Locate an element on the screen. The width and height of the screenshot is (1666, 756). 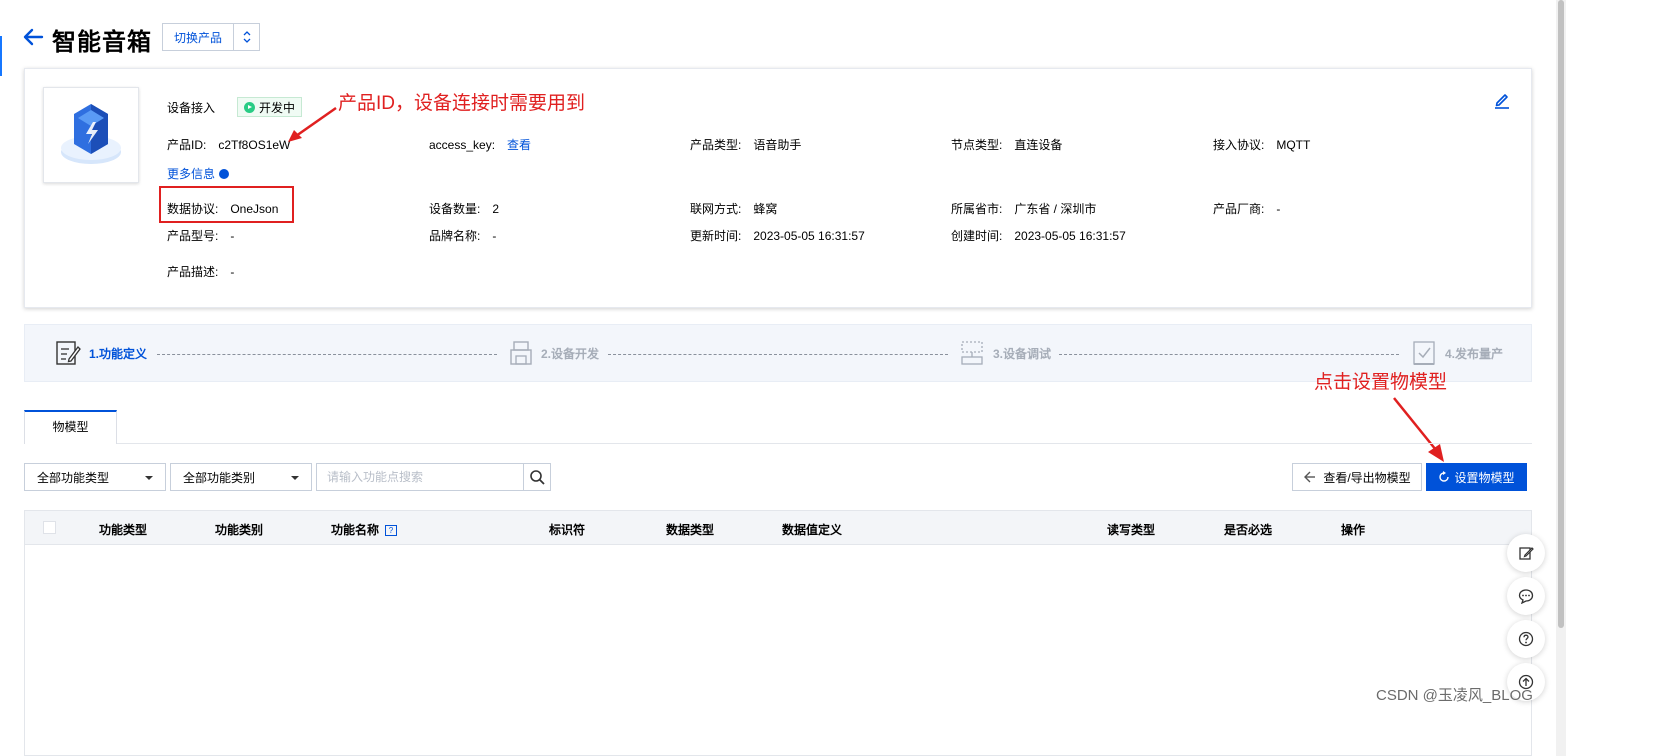
field-label: 设备数量: is located at coordinates (455, 209).